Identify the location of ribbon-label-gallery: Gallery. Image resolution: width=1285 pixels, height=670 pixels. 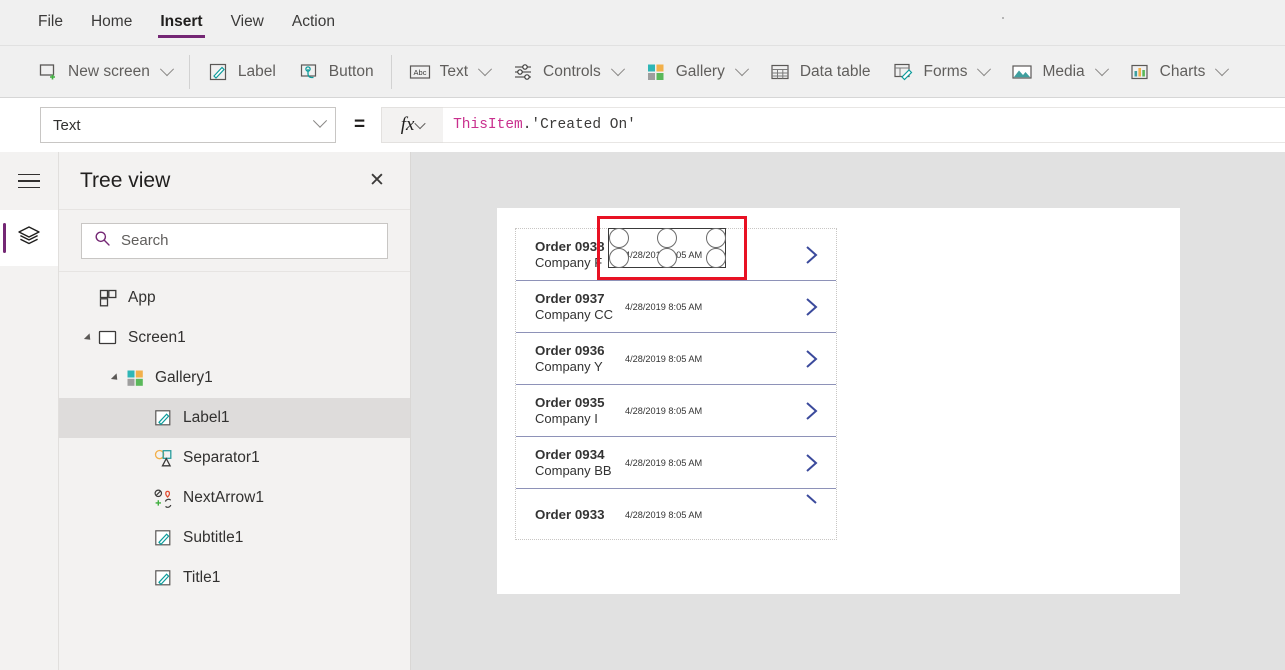
(700, 71).